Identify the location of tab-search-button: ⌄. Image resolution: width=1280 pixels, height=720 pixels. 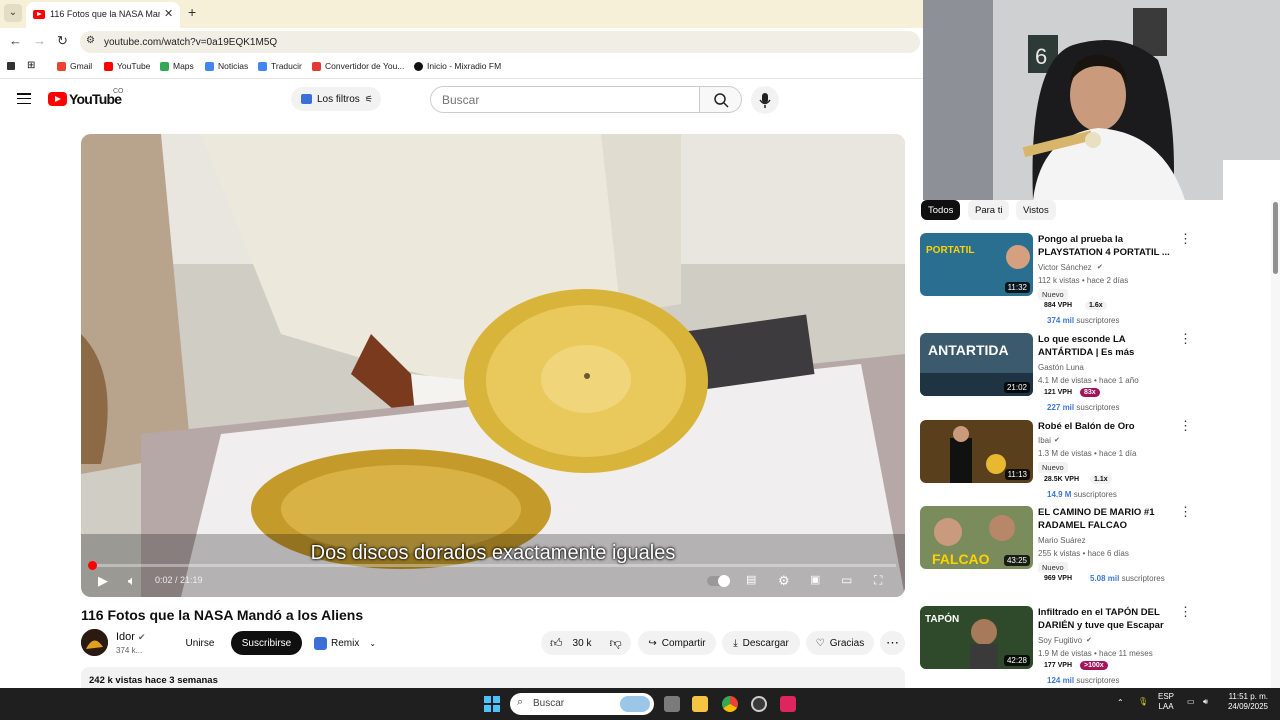
(13, 13).